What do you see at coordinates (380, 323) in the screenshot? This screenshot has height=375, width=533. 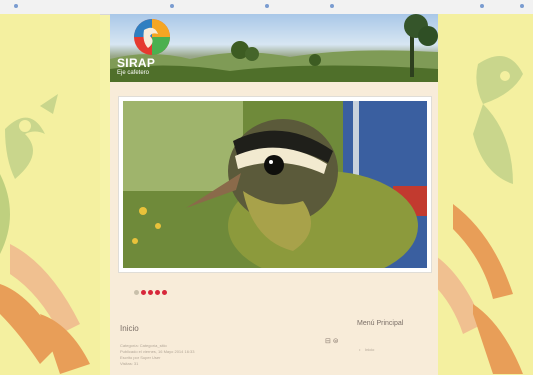 I see `main-menu-title: Menú Principal` at bounding box center [380, 323].